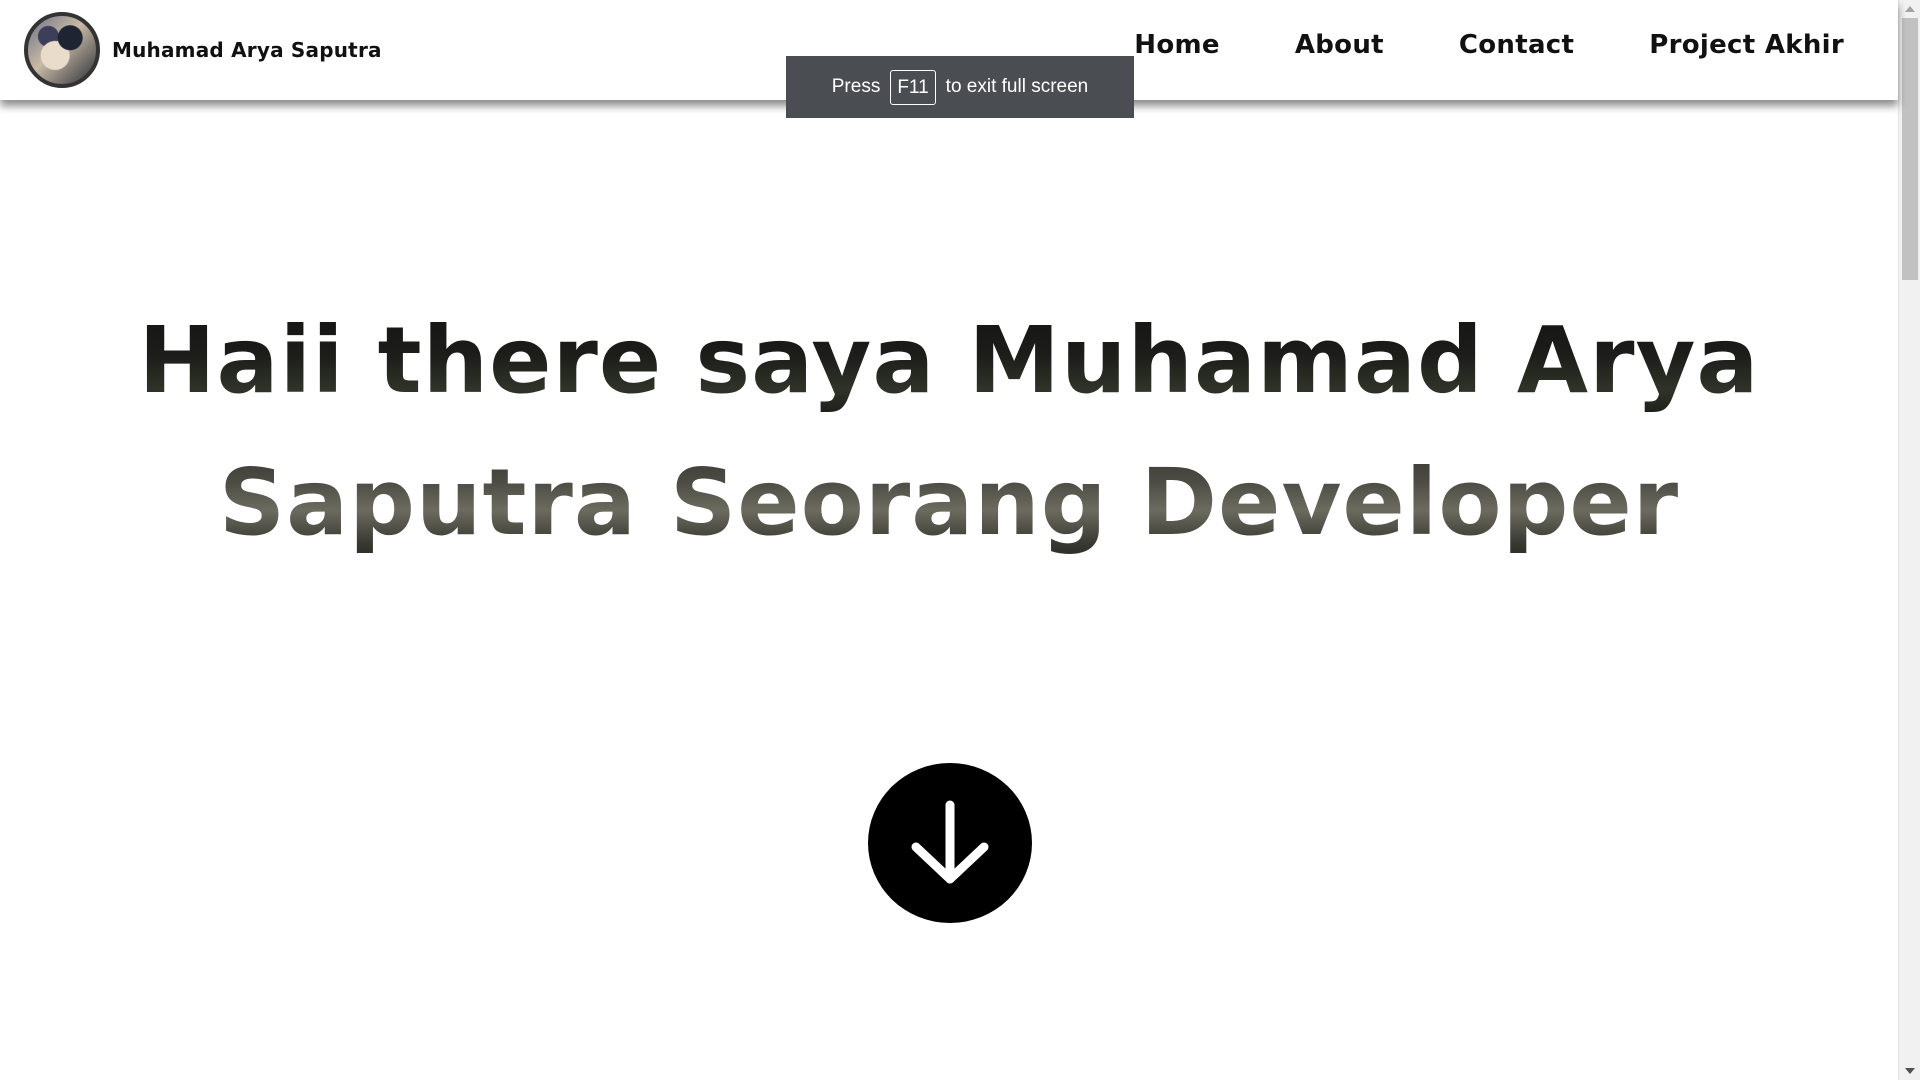 This screenshot has height=1080, width=1920. I want to click on hero-line-1: Haii there saya Muhamad Arya, so click(949, 361).